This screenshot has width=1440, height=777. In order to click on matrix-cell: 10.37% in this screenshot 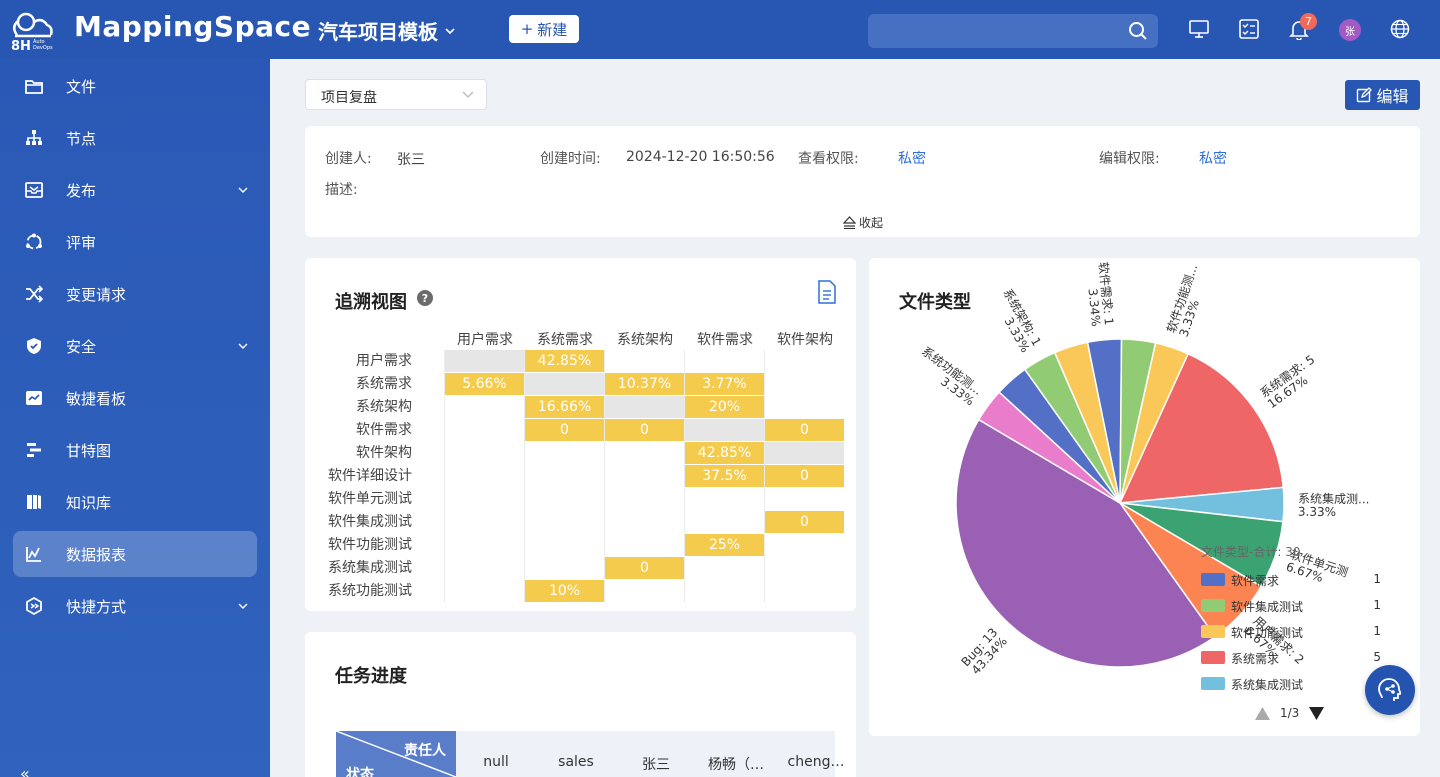, I will do `click(644, 384)`.